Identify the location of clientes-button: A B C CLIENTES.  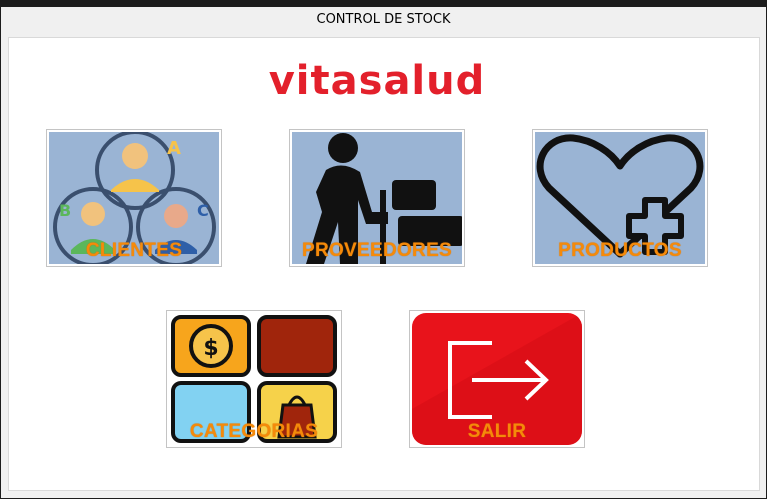
(134, 198).